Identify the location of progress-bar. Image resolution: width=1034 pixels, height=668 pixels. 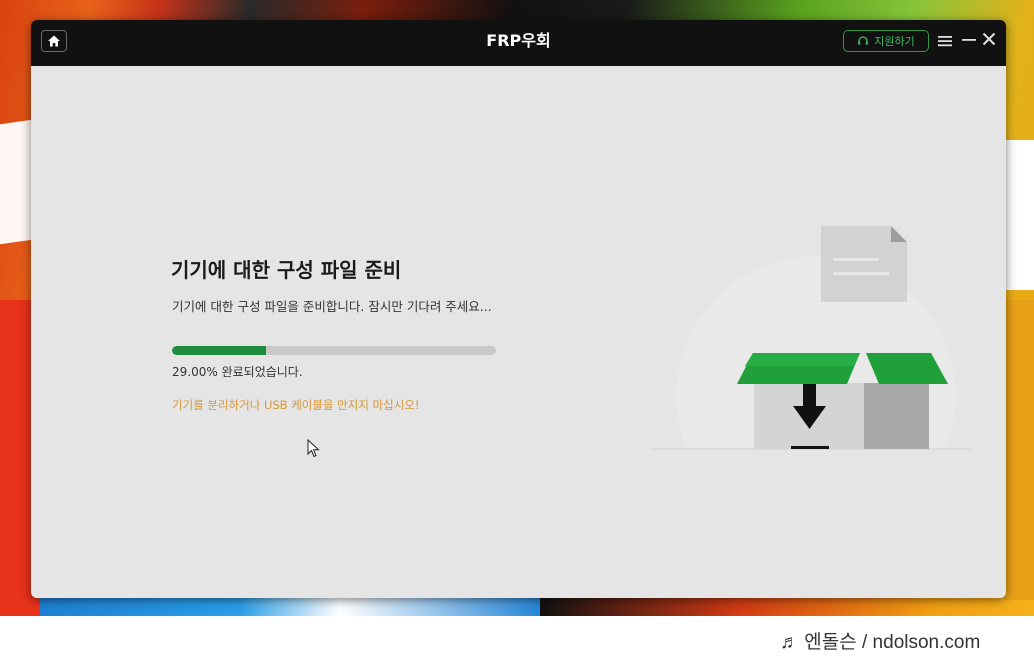
(334, 350).